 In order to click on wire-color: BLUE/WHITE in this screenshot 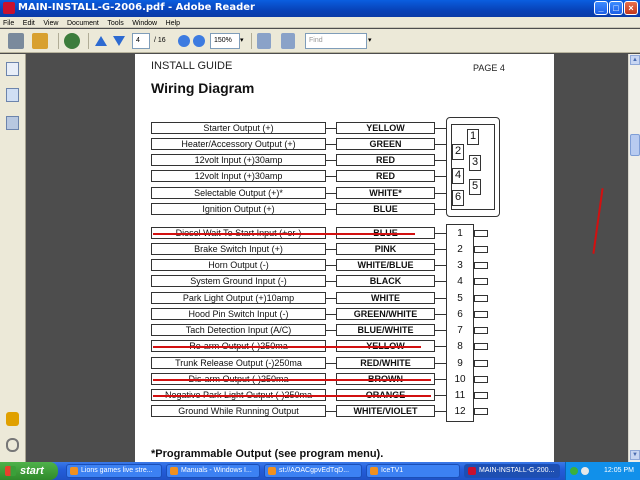, I will do `click(385, 330)`.